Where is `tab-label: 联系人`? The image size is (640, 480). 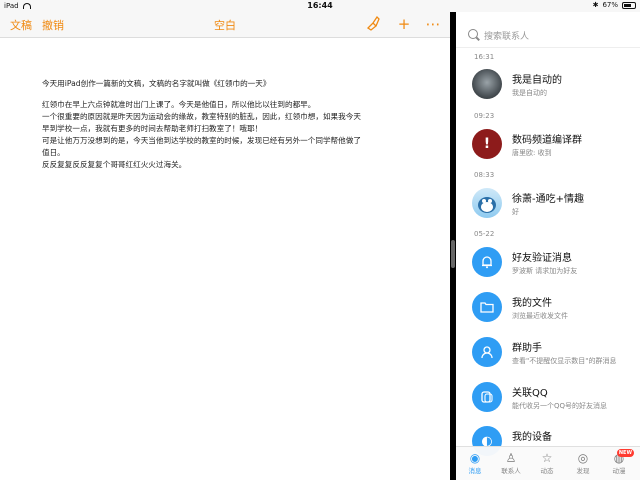
tab-label: 联系人 is located at coordinates (511, 471).